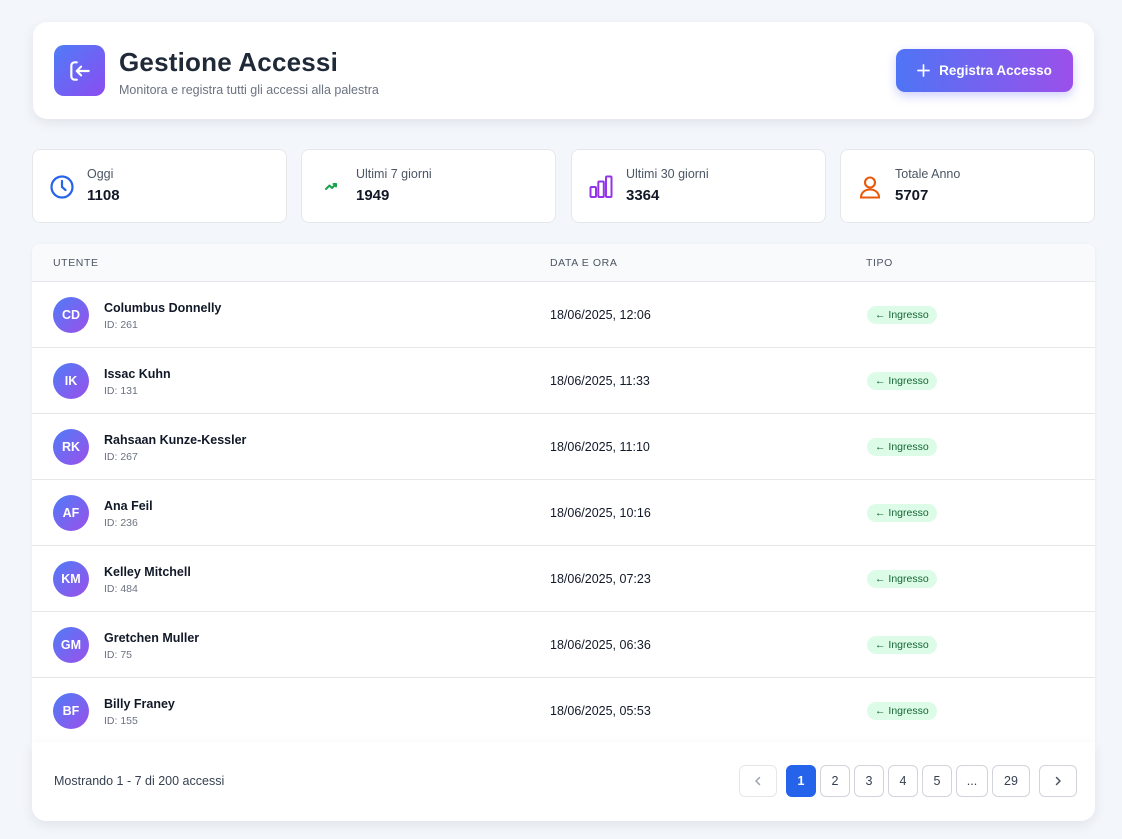  I want to click on stat-card-ultimi-30-giorni: Ultimi 30 giorni 3364, so click(698, 186).